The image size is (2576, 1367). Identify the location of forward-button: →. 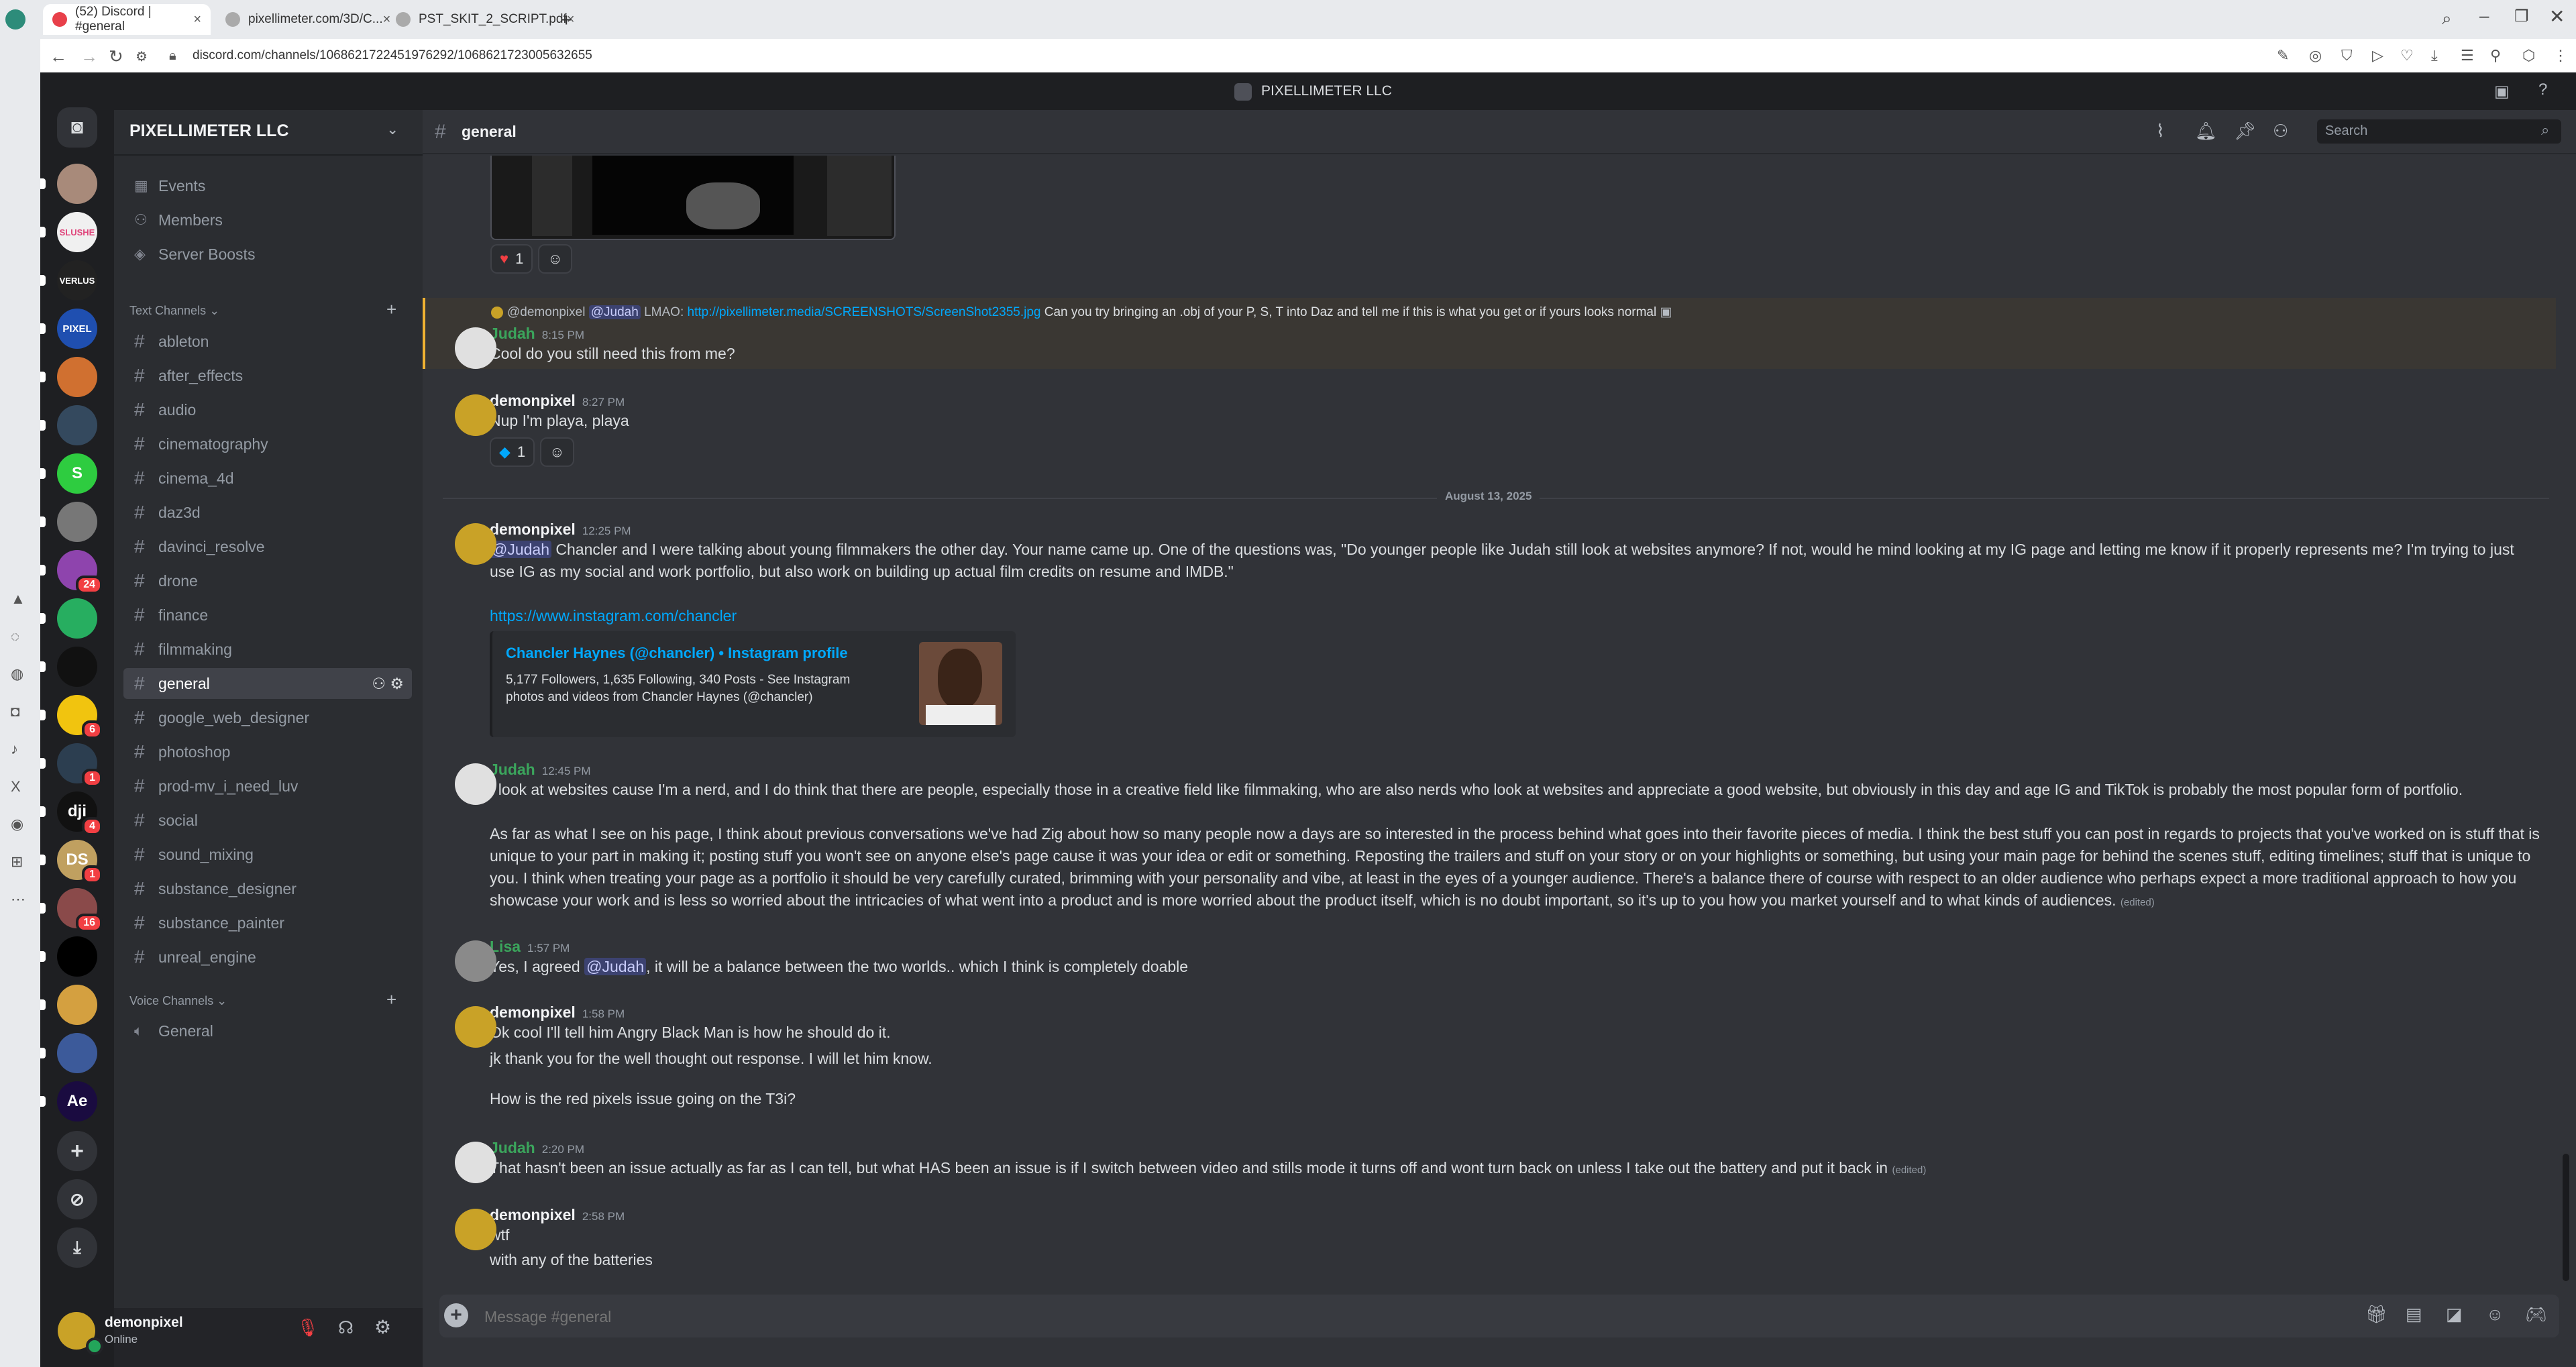
(89, 57).